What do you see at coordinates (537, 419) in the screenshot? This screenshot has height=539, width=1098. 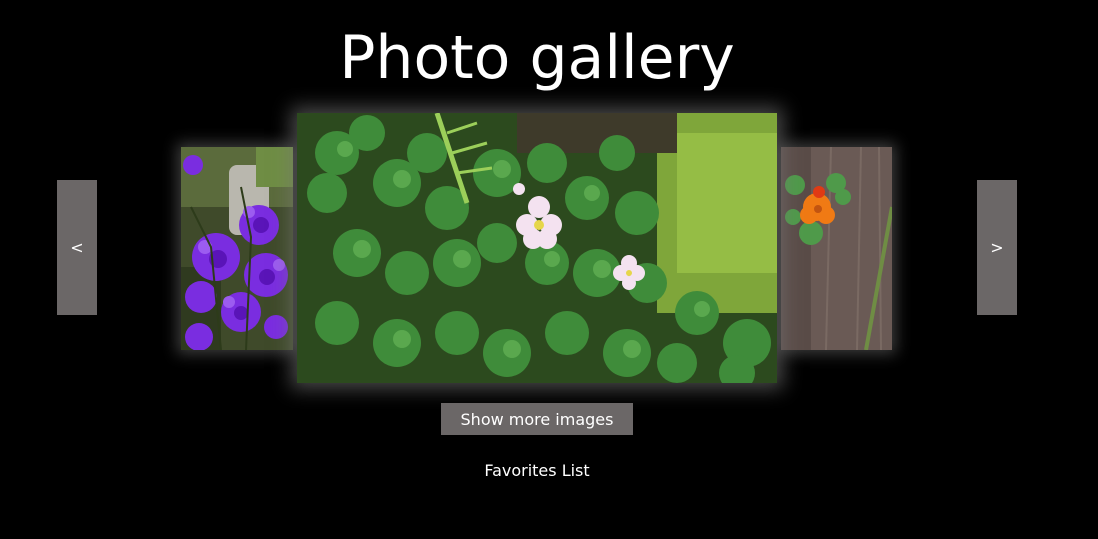 I see `show-more-images-button: Show more images` at bounding box center [537, 419].